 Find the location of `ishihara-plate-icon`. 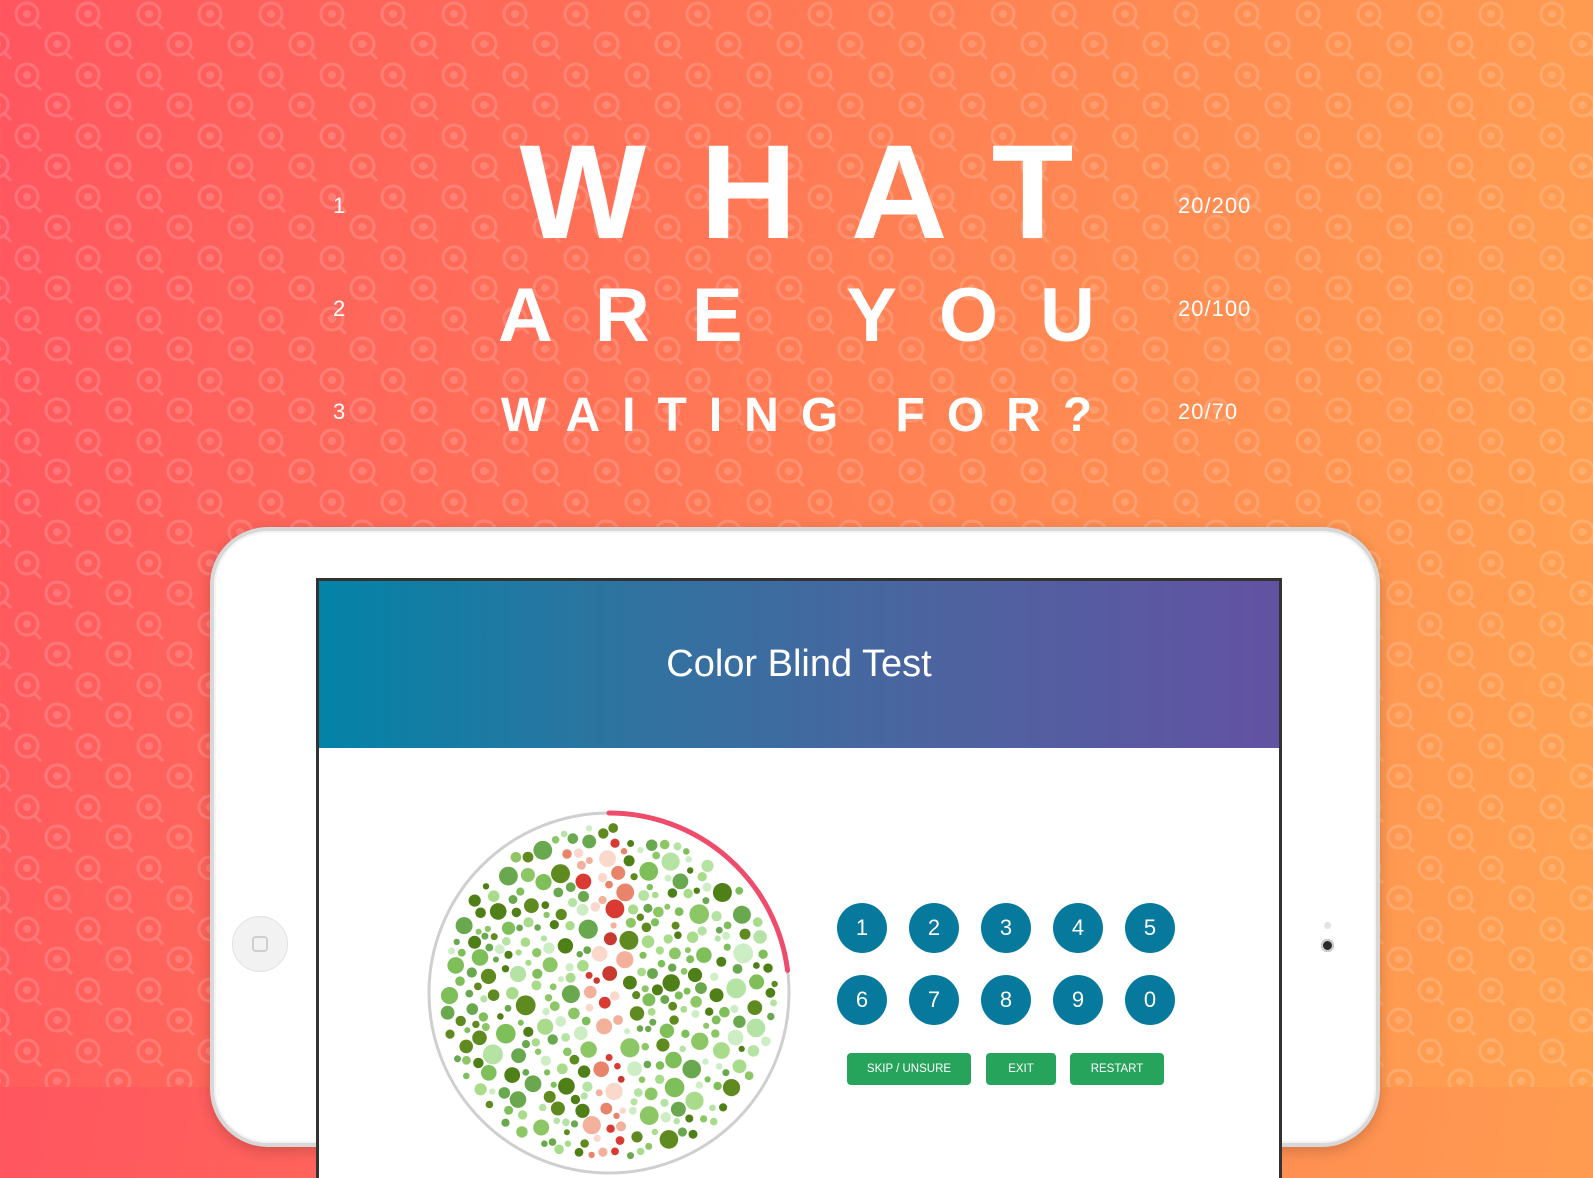

ishihara-plate-icon is located at coordinates (609, 992).